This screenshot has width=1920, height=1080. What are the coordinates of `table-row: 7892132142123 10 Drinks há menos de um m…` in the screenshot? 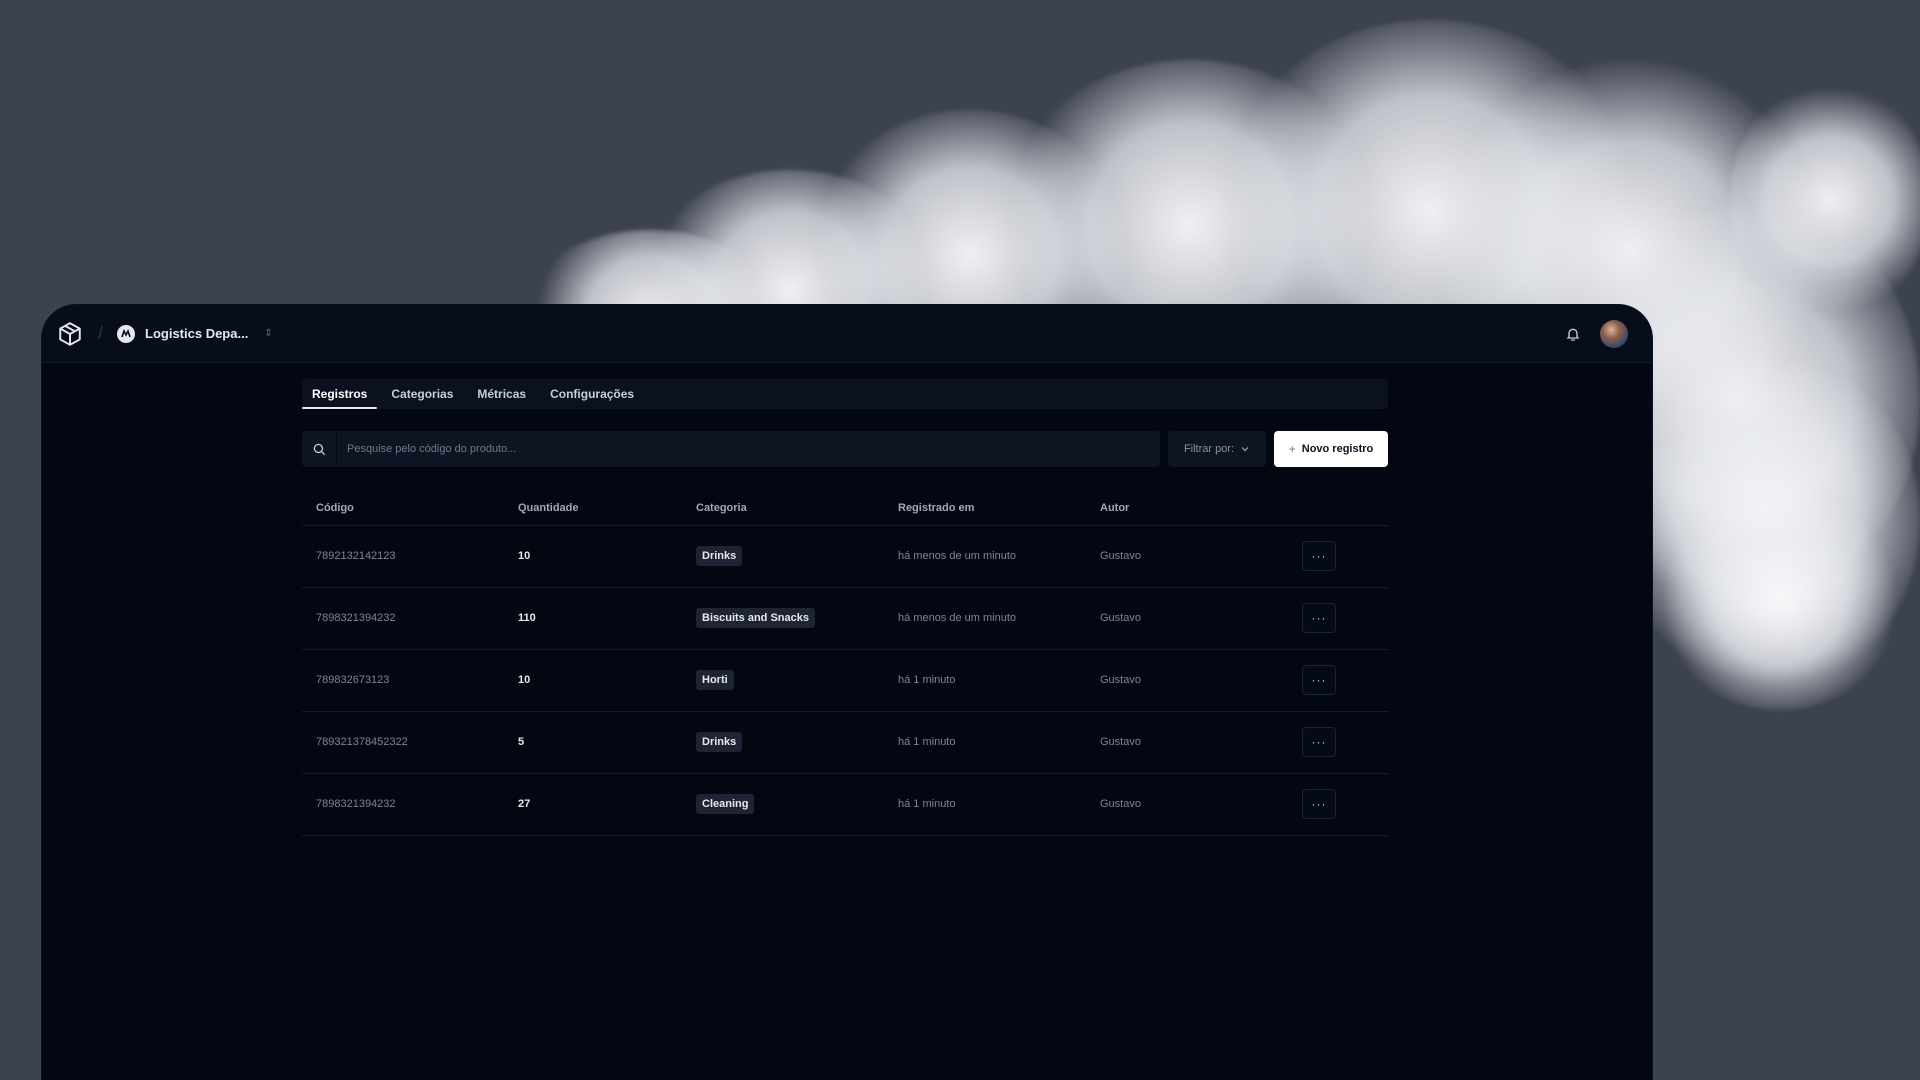 It's located at (845, 556).